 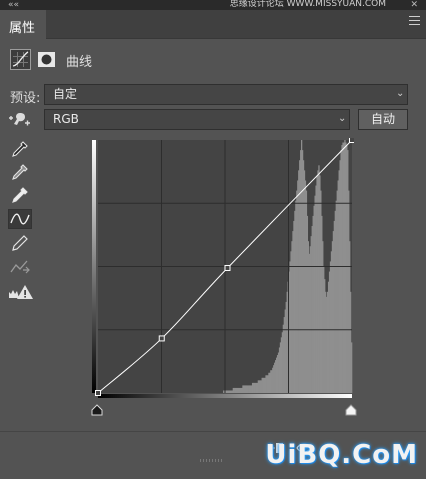 What do you see at coordinates (20, 59) in the screenshot?
I see `curves-adjustment-icon` at bounding box center [20, 59].